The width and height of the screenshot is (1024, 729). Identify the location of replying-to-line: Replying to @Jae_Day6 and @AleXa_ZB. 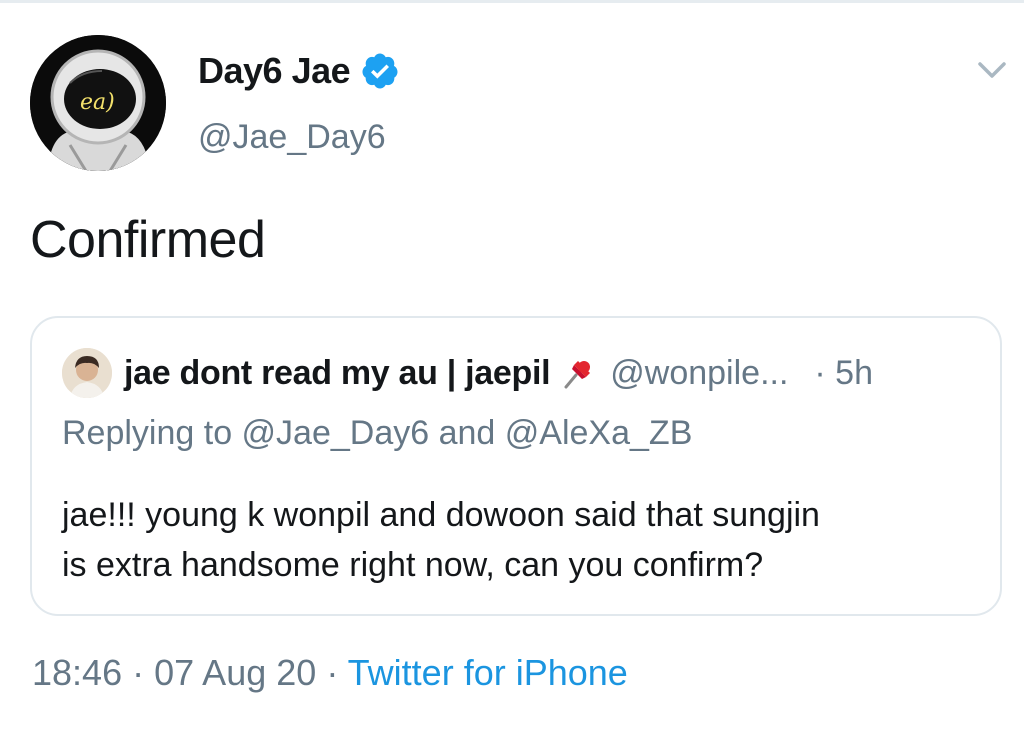
(377, 433).